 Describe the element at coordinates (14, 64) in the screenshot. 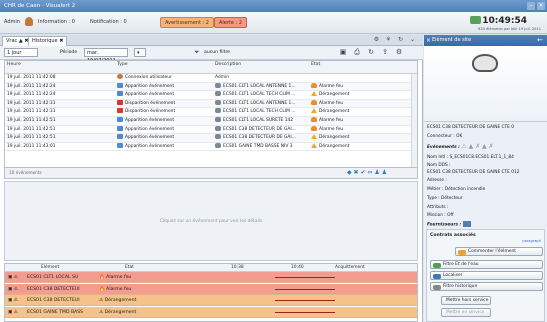

I see `column-heure: Heure` at that location.